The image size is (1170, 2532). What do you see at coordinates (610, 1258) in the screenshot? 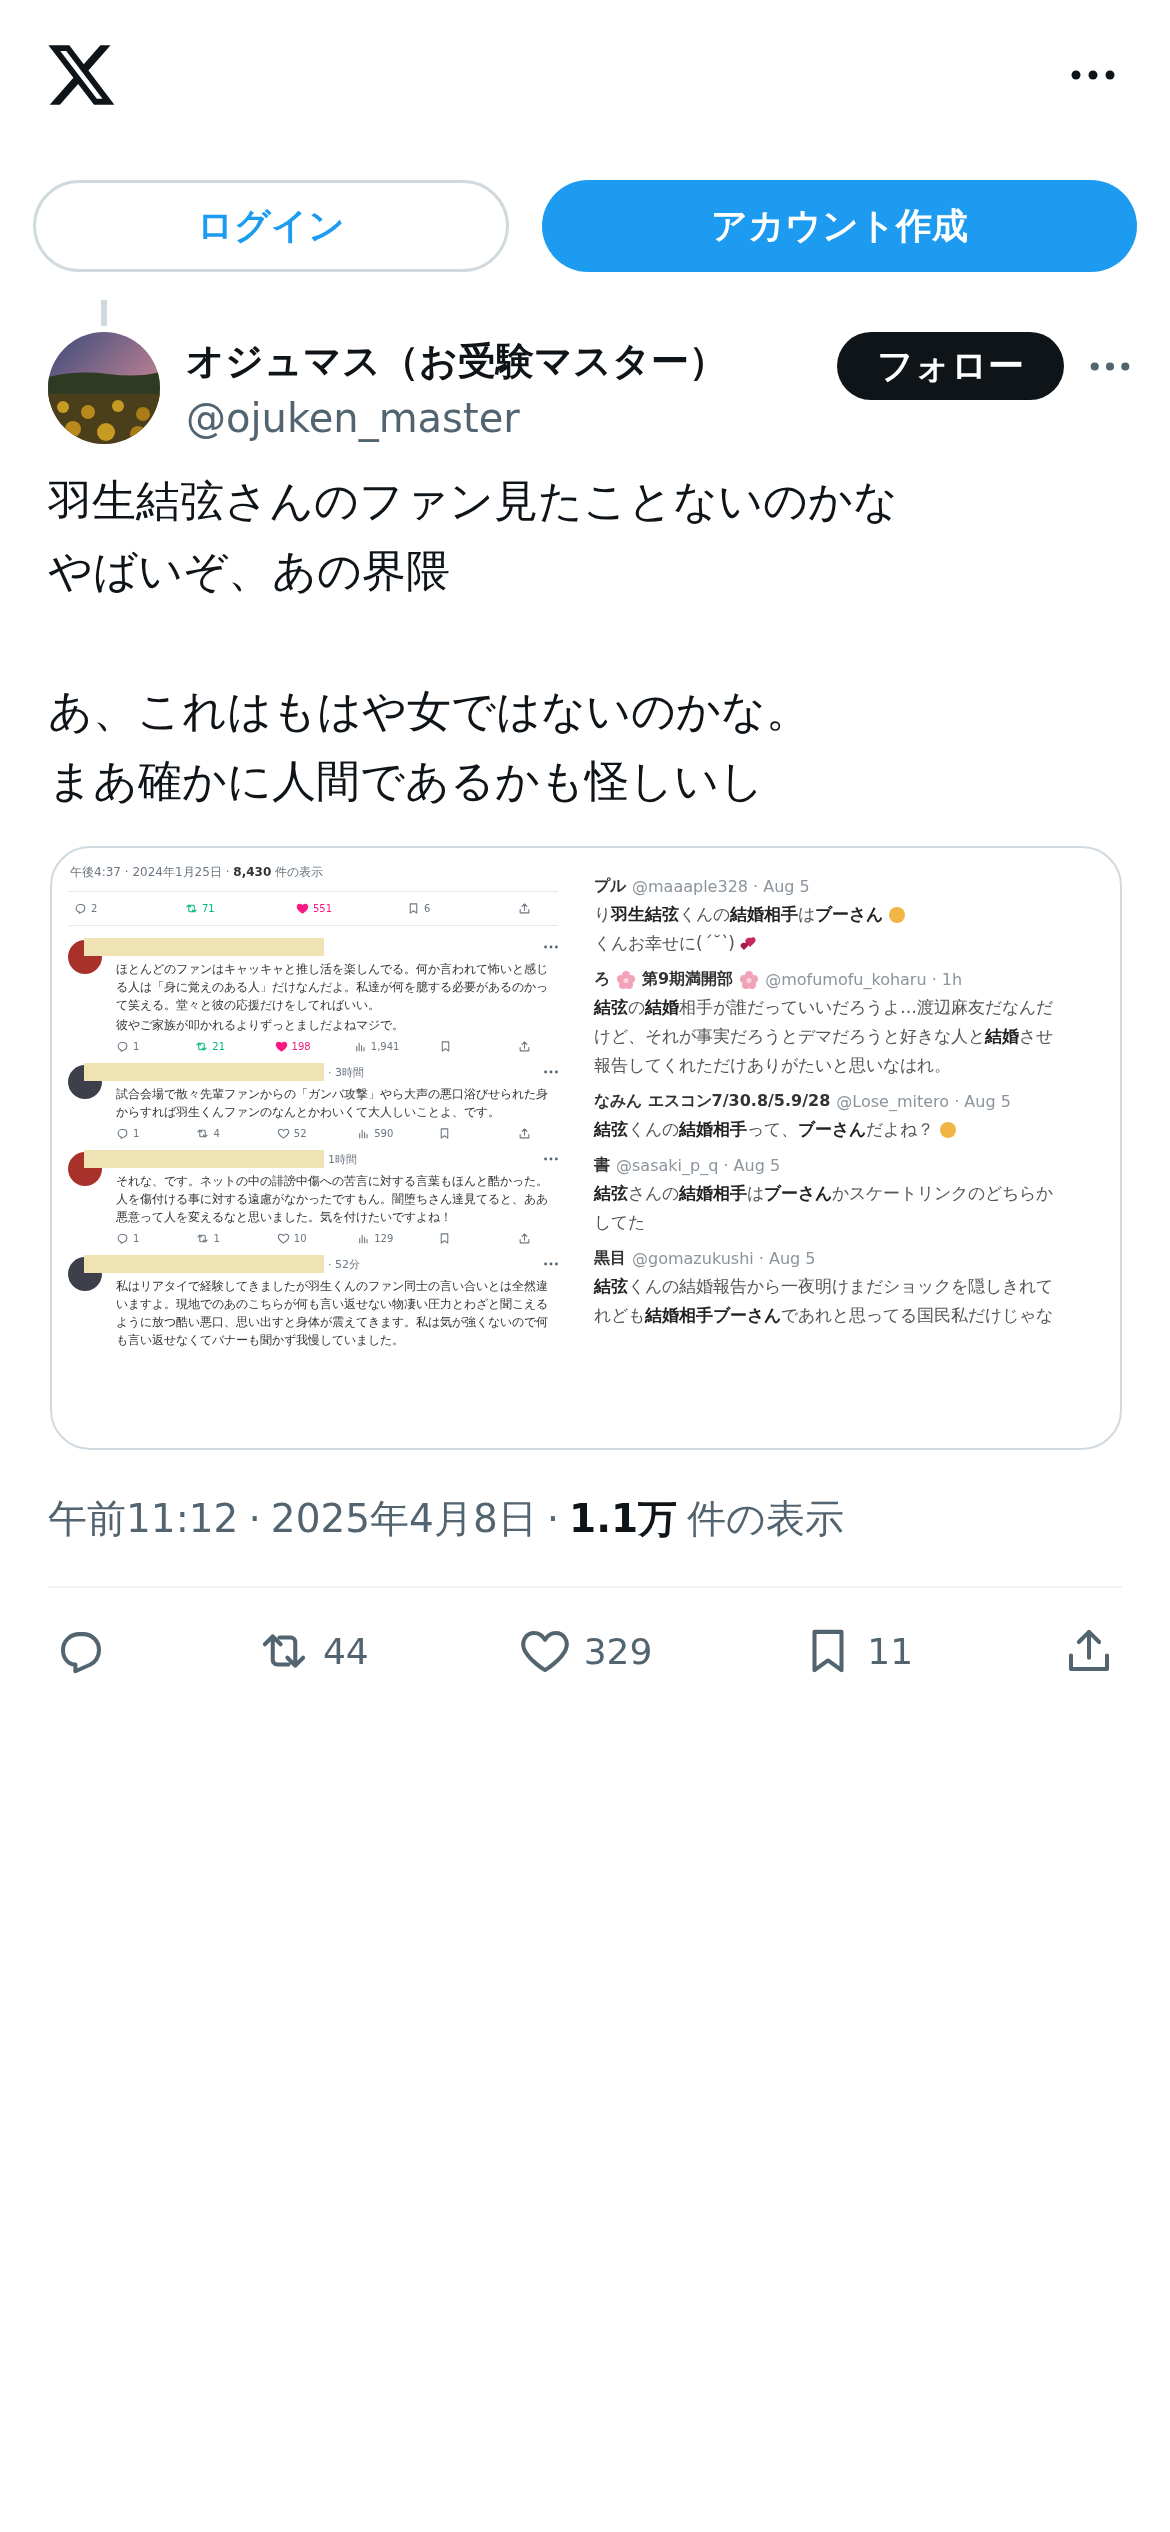
I see `user-name: 黒目` at bounding box center [610, 1258].